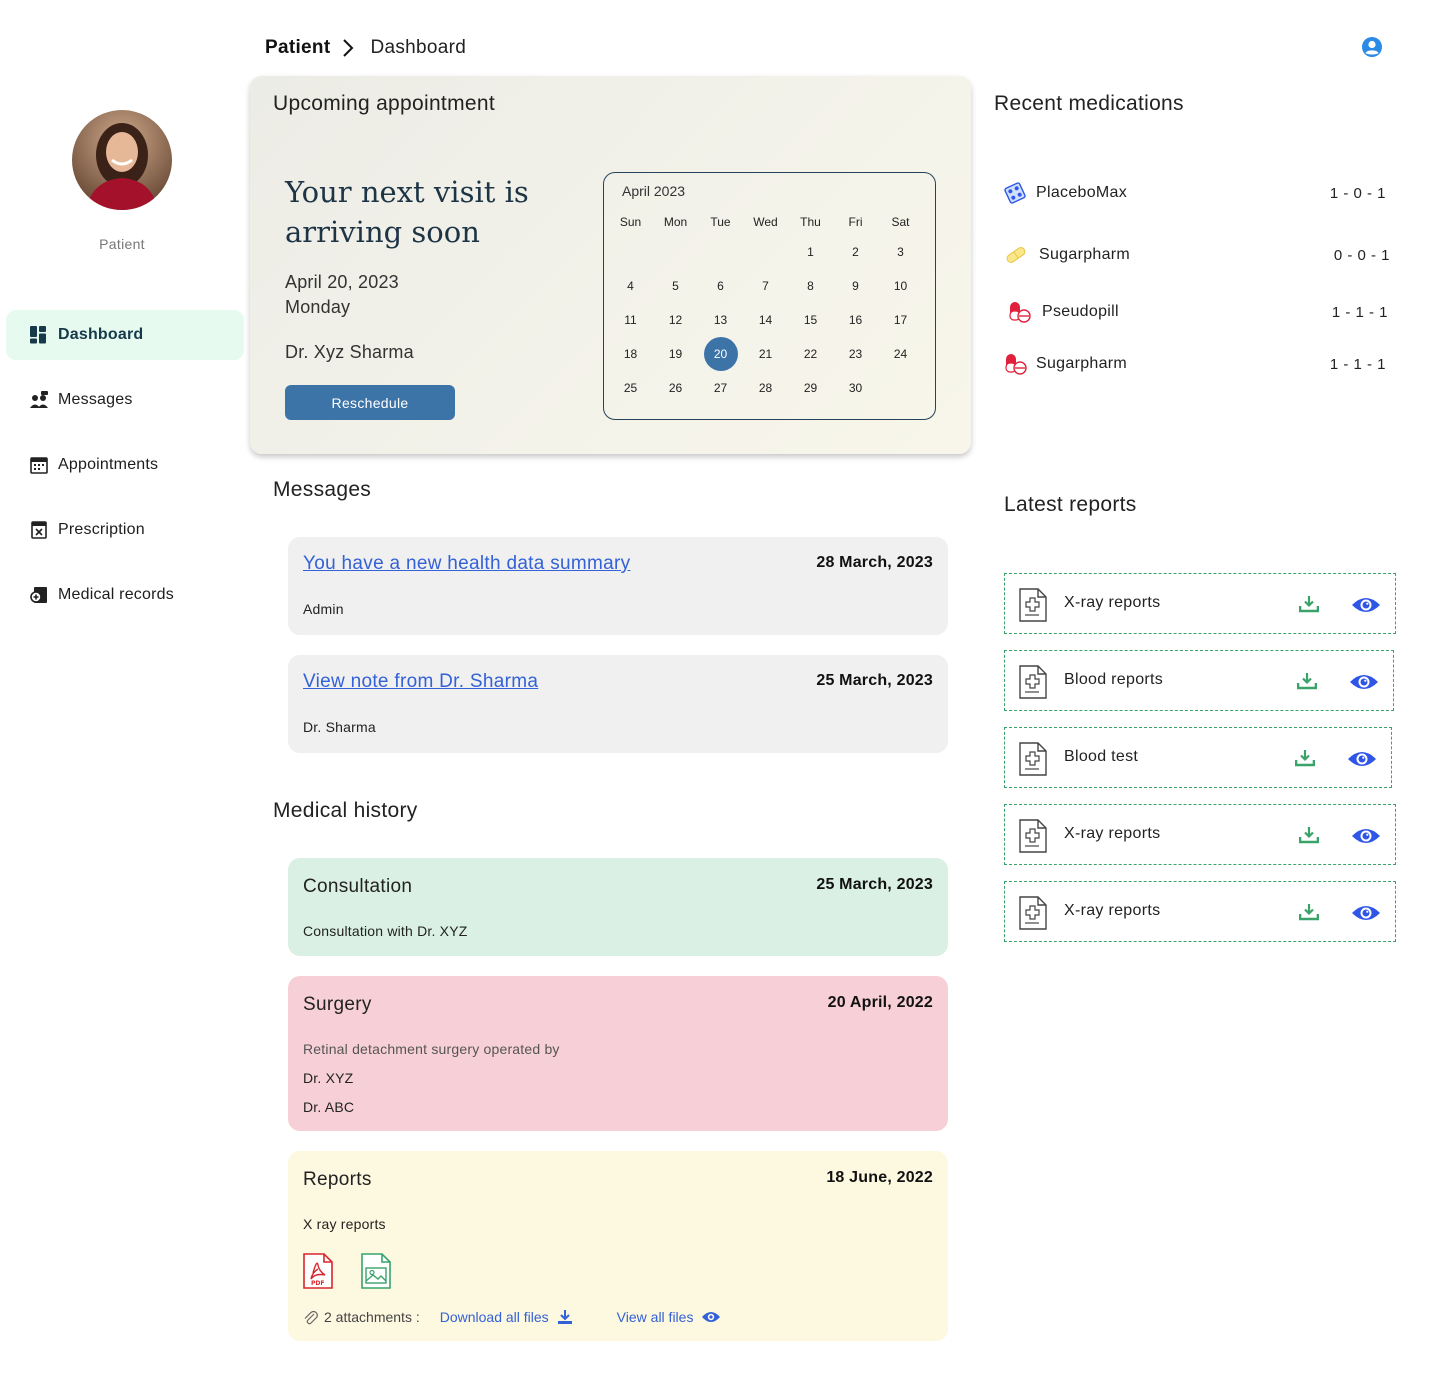 This screenshot has height=1386, width=1440. What do you see at coordinates (765, 286) in the screenshot?
I see `calendar-day: 7` at bounding box center [765, 286].